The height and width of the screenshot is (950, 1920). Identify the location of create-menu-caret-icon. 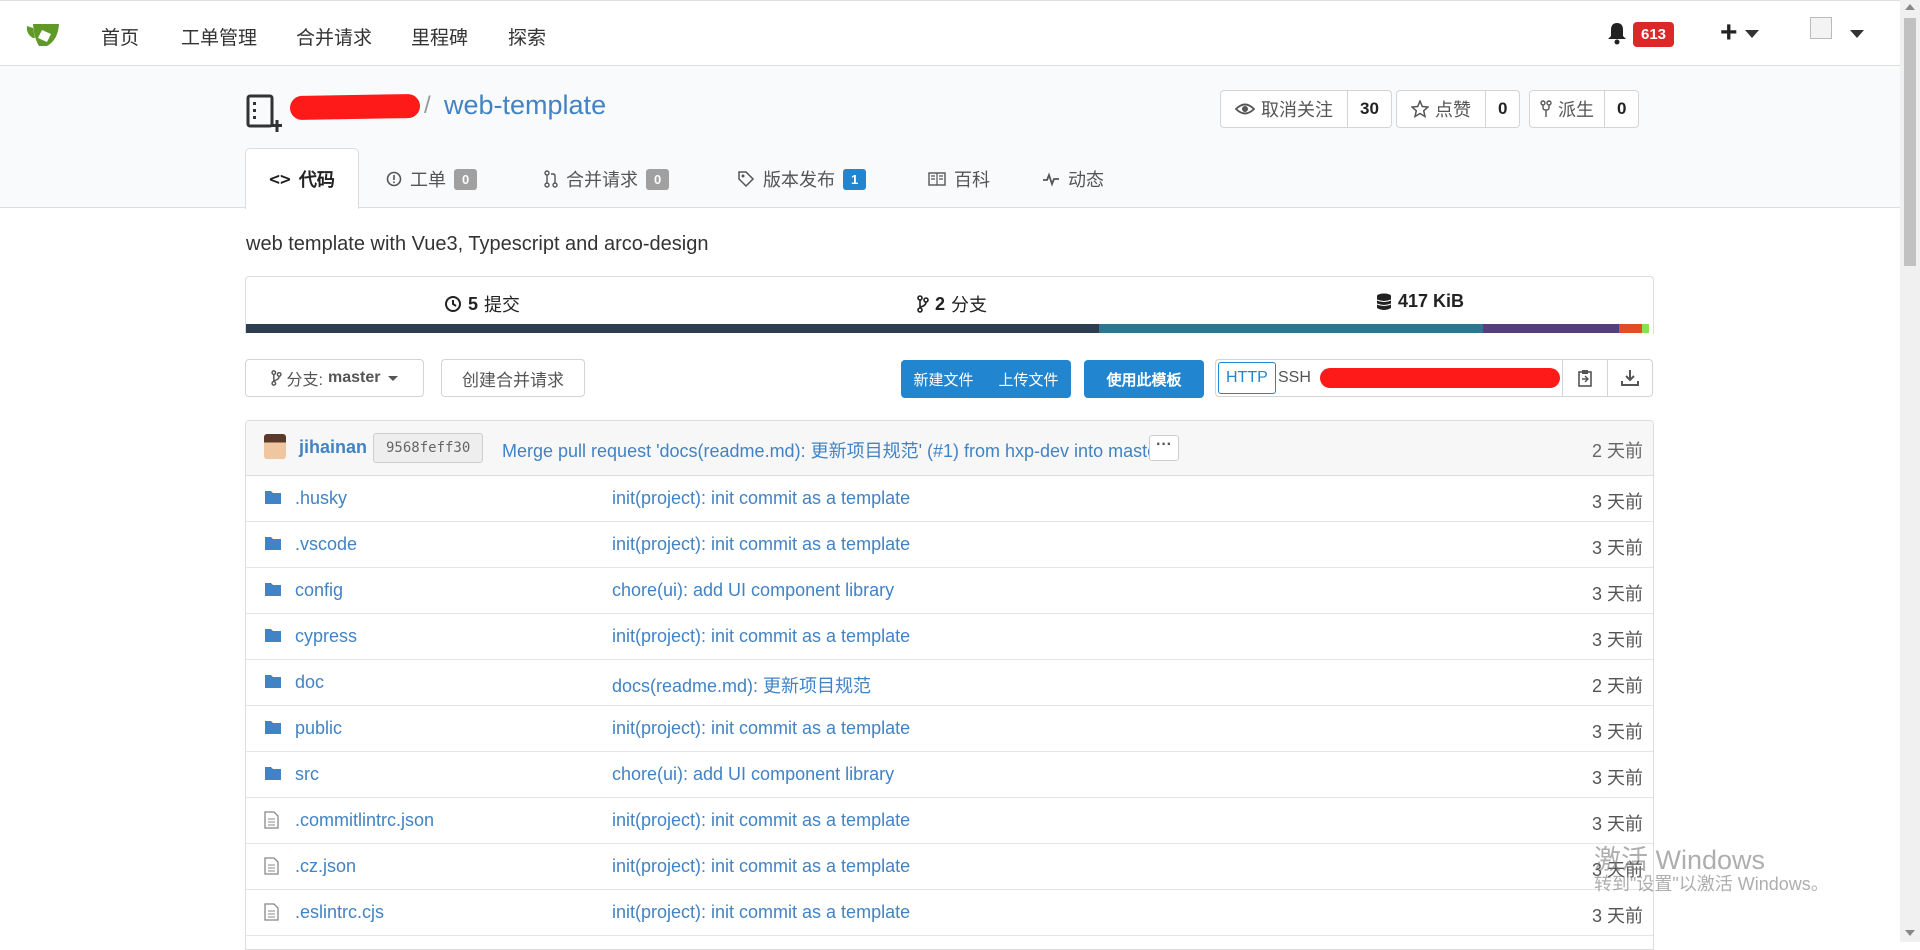
(1752, 34).